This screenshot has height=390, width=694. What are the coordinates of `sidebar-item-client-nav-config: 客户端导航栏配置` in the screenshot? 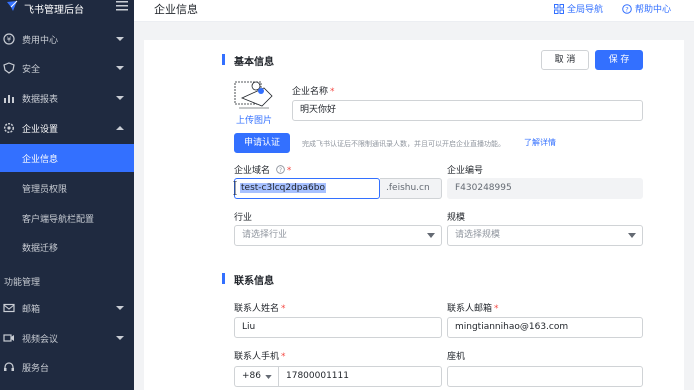 It's located at (67, 218).